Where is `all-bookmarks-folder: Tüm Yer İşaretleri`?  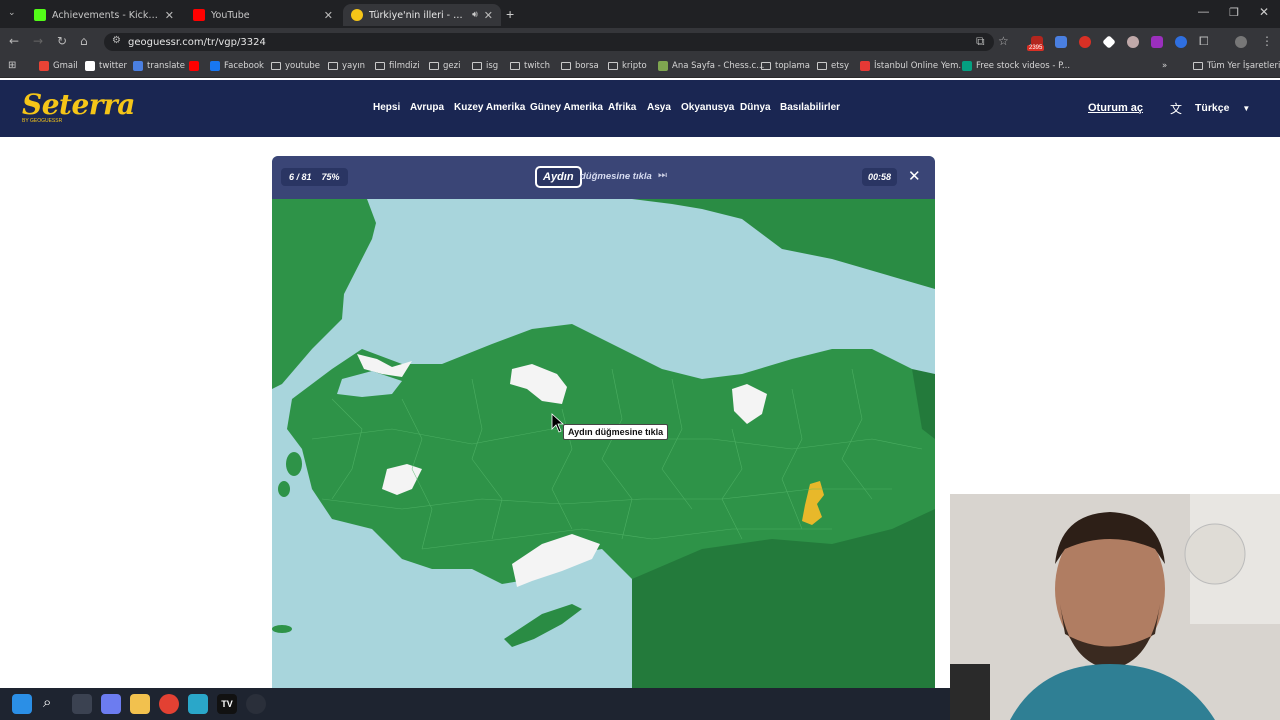
all-bookmarks-folder: Tüm Yer İşaretleri is located at coordinates (1236, 66).